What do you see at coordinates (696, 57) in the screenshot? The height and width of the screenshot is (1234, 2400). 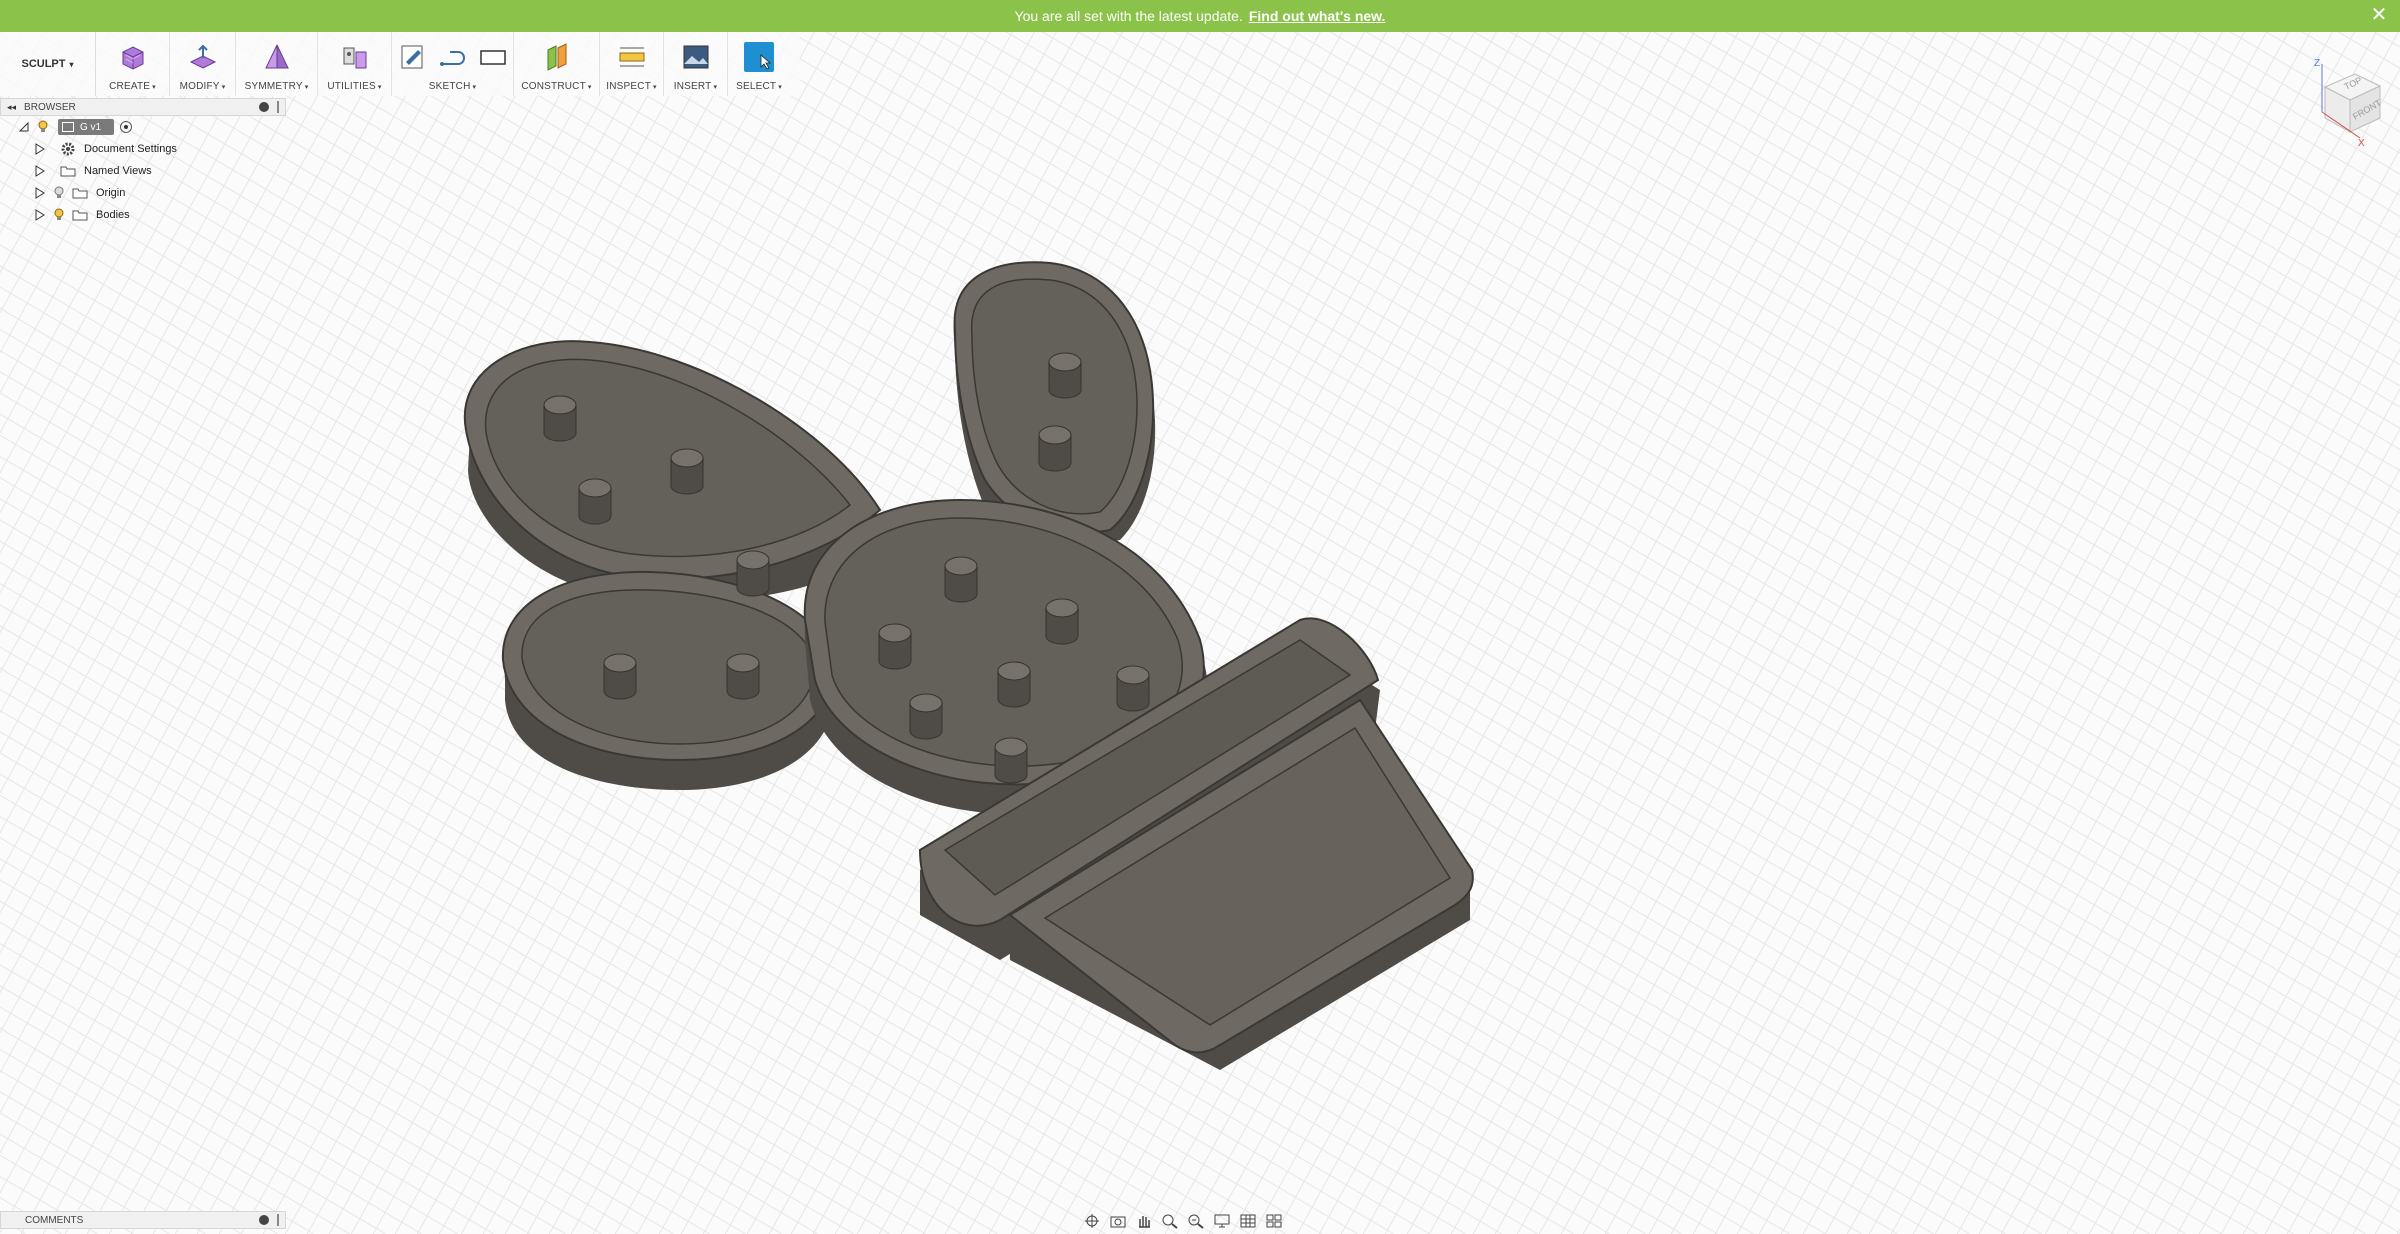 I see `insert-image-icon` at bounding box center [696, 57].